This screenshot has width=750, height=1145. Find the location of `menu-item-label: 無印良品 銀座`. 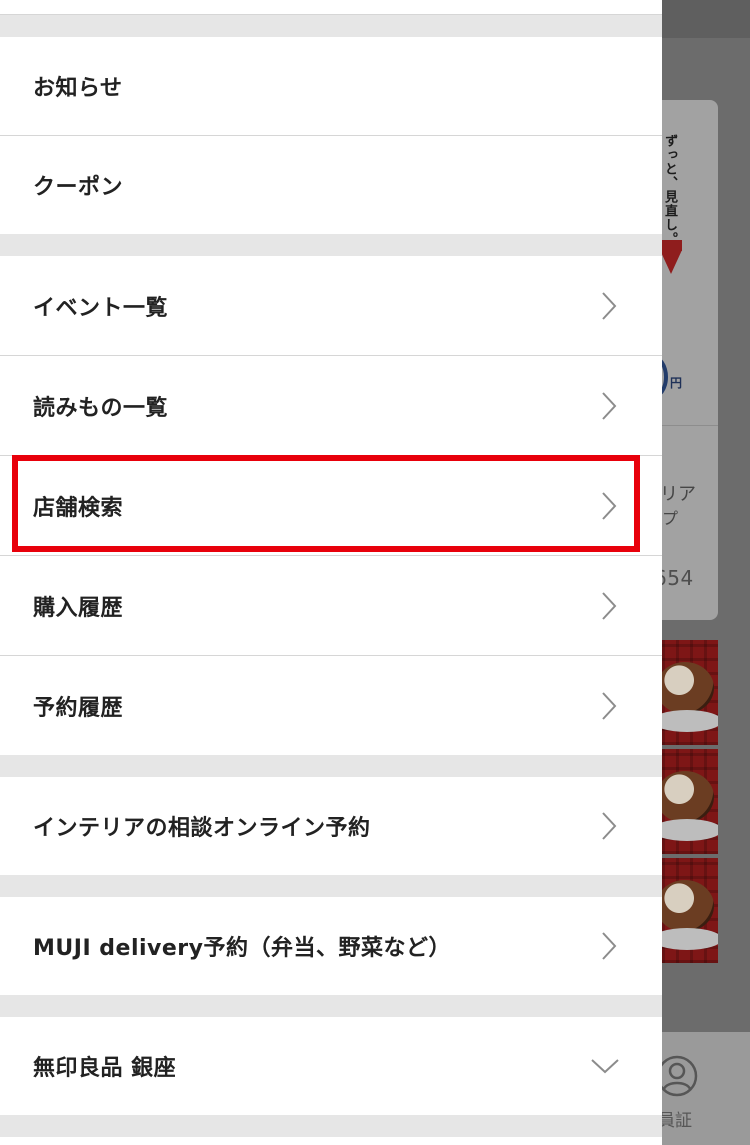

menu-item-label: 無印良品 銀座 is located at coordinates (105, 1068).